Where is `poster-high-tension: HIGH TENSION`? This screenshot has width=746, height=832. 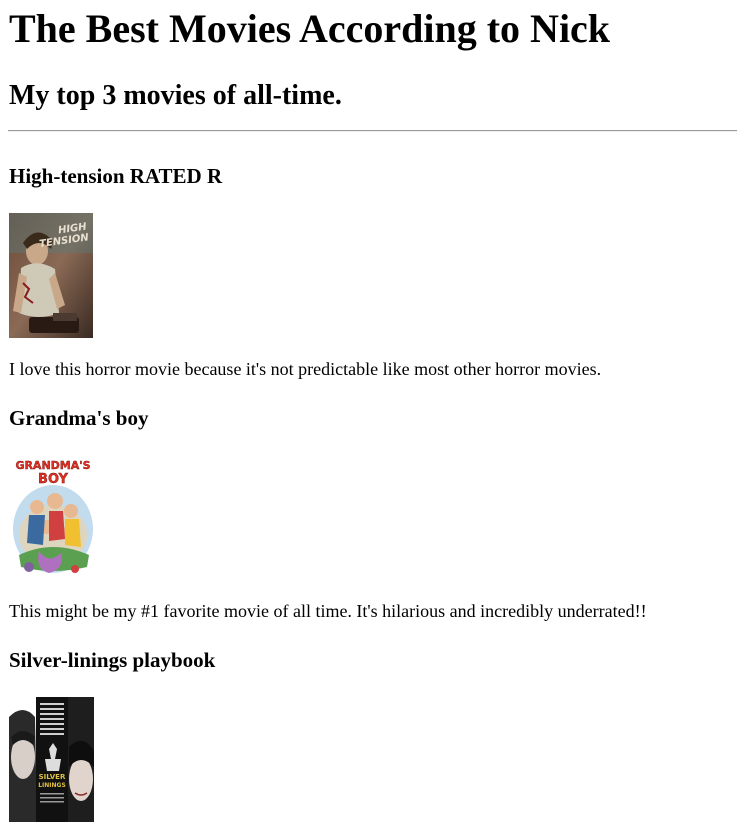
poster-high-tension: HIGH TENSION is located at coordinates (51, 275).